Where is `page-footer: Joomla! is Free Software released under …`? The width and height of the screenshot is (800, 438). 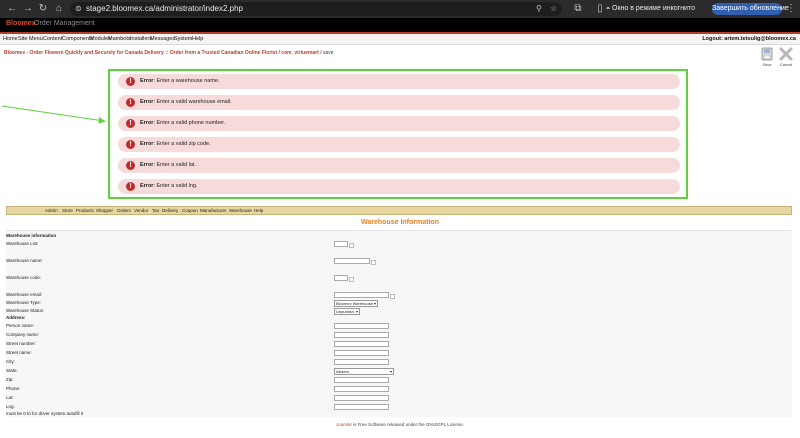 page-footer: Joomla! is Free Software released under … is located at coordinates (400, 424).